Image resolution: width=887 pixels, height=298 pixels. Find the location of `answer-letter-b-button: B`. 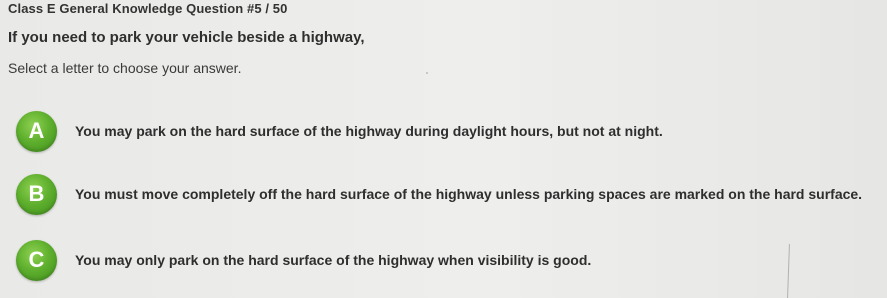

answer-letter-b-button: B is located at coordinates (36, 194).